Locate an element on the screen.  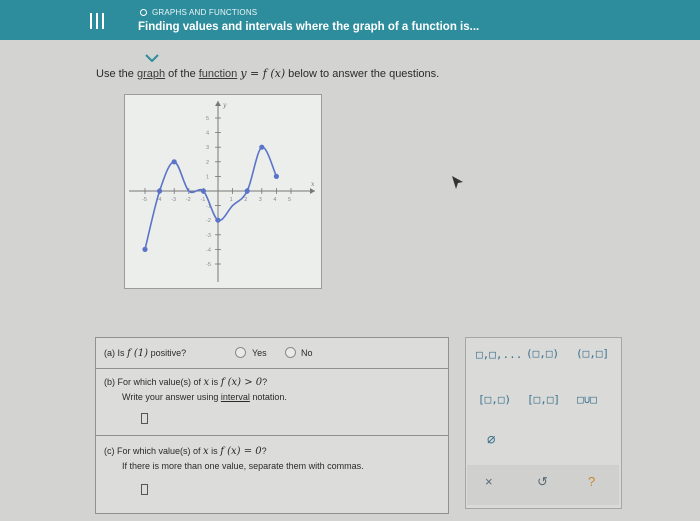
x-tick-label: -5 is located at coordinates (144, 200).